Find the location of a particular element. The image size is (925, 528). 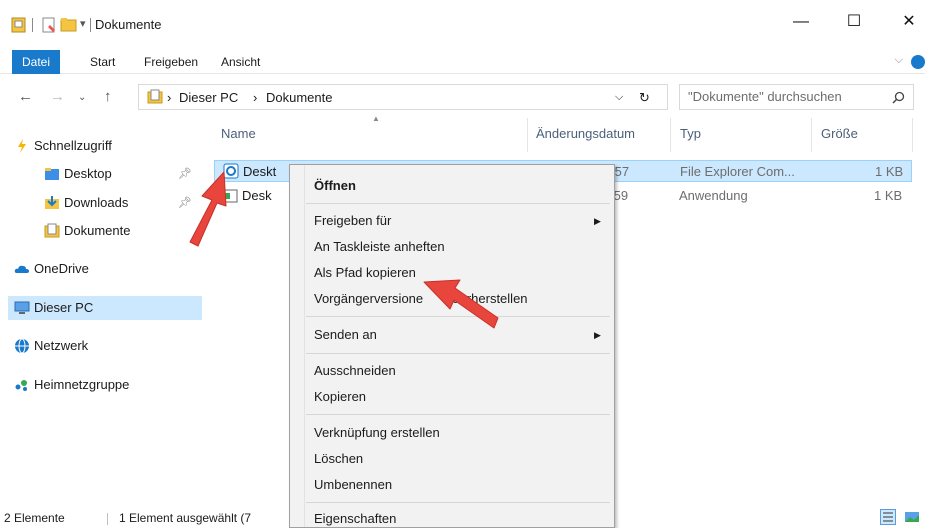

ribbon-tabs: Datei Start Freigeben Ansicht ⌵ is located at coordinates (462, 62).